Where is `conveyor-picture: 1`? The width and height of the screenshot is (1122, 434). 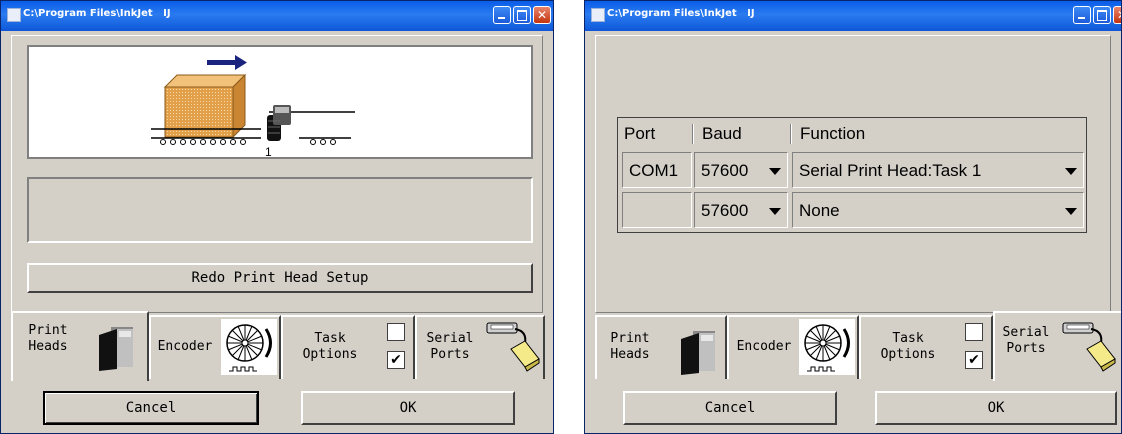
conveyor-picture: 1 is located at coordinates (280, 102).